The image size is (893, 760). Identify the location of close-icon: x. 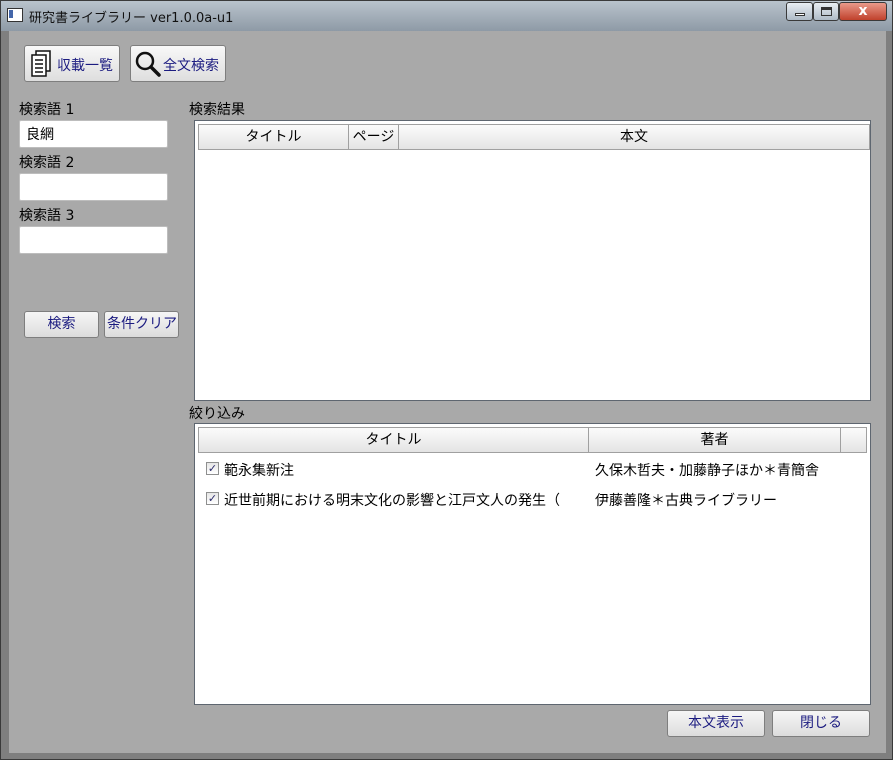
(863, 11).